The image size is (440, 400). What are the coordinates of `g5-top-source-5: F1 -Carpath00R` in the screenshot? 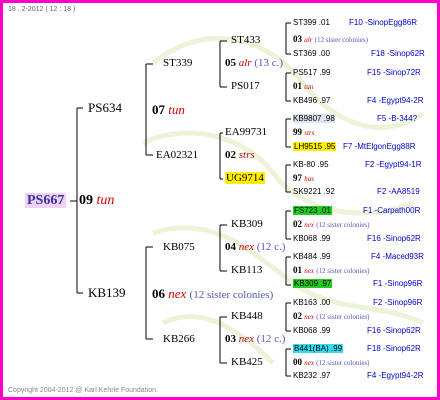 It's located at (392, 210).